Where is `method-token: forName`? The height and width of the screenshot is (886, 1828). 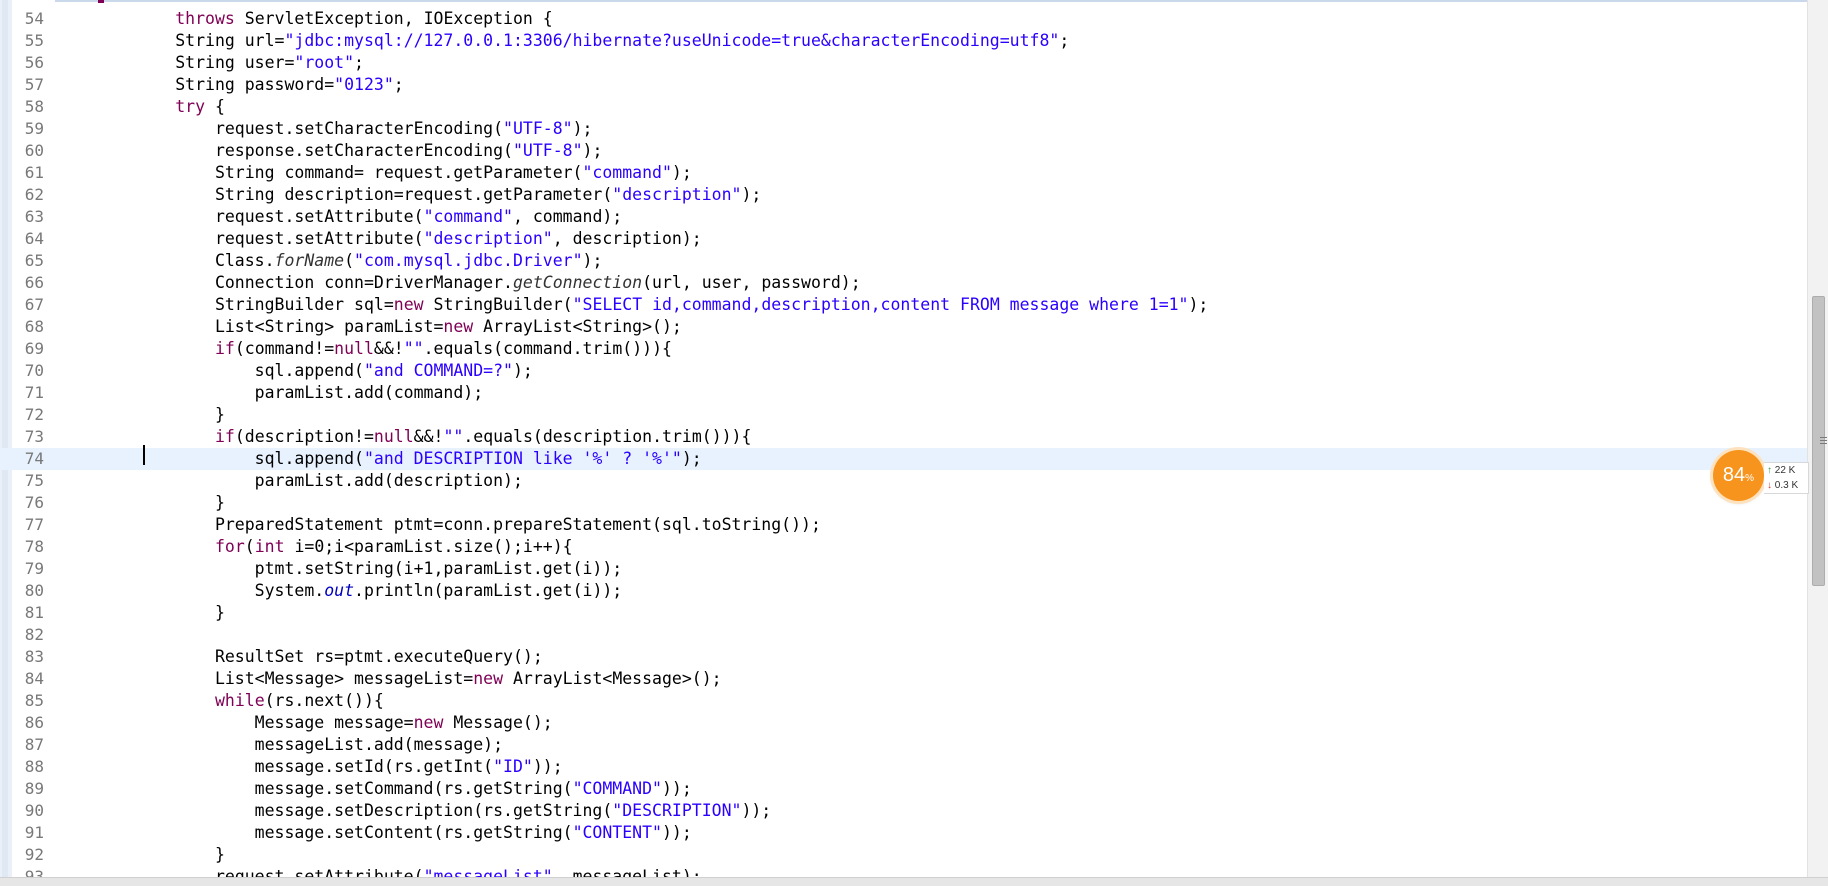
method-token: forName is located at coordinates (309, 260).